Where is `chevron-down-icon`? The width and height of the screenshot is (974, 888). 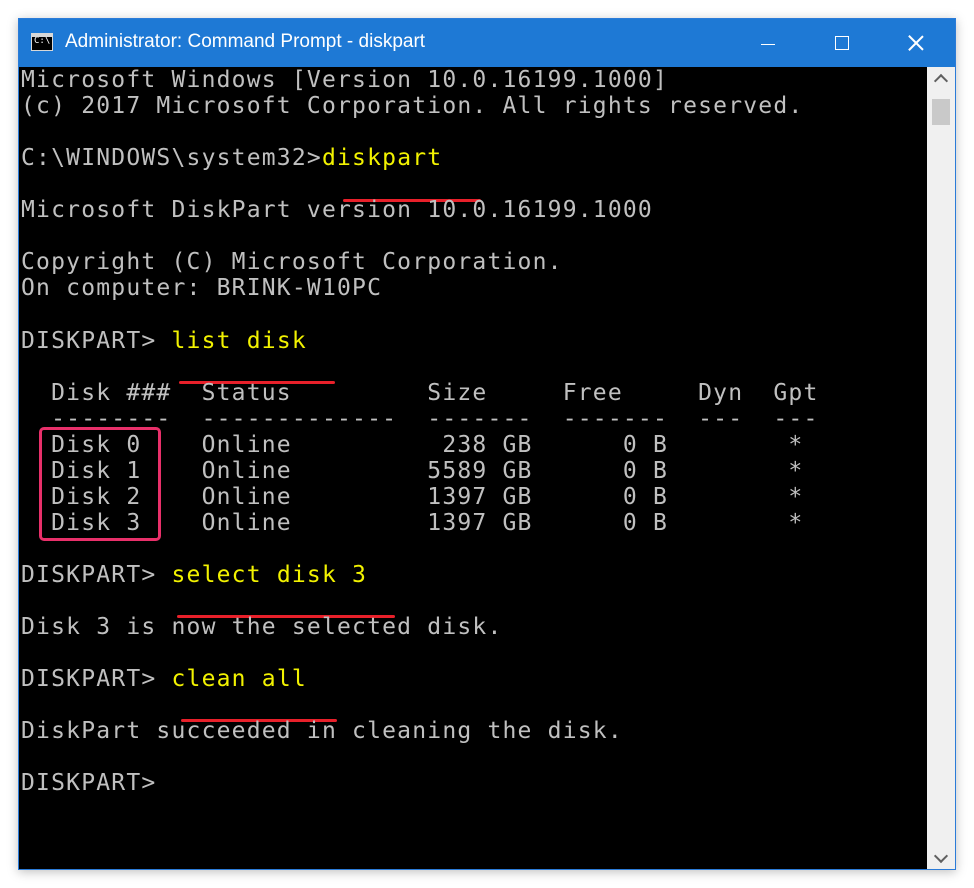
chevron-down-icon is located at coordinates (941, 855).